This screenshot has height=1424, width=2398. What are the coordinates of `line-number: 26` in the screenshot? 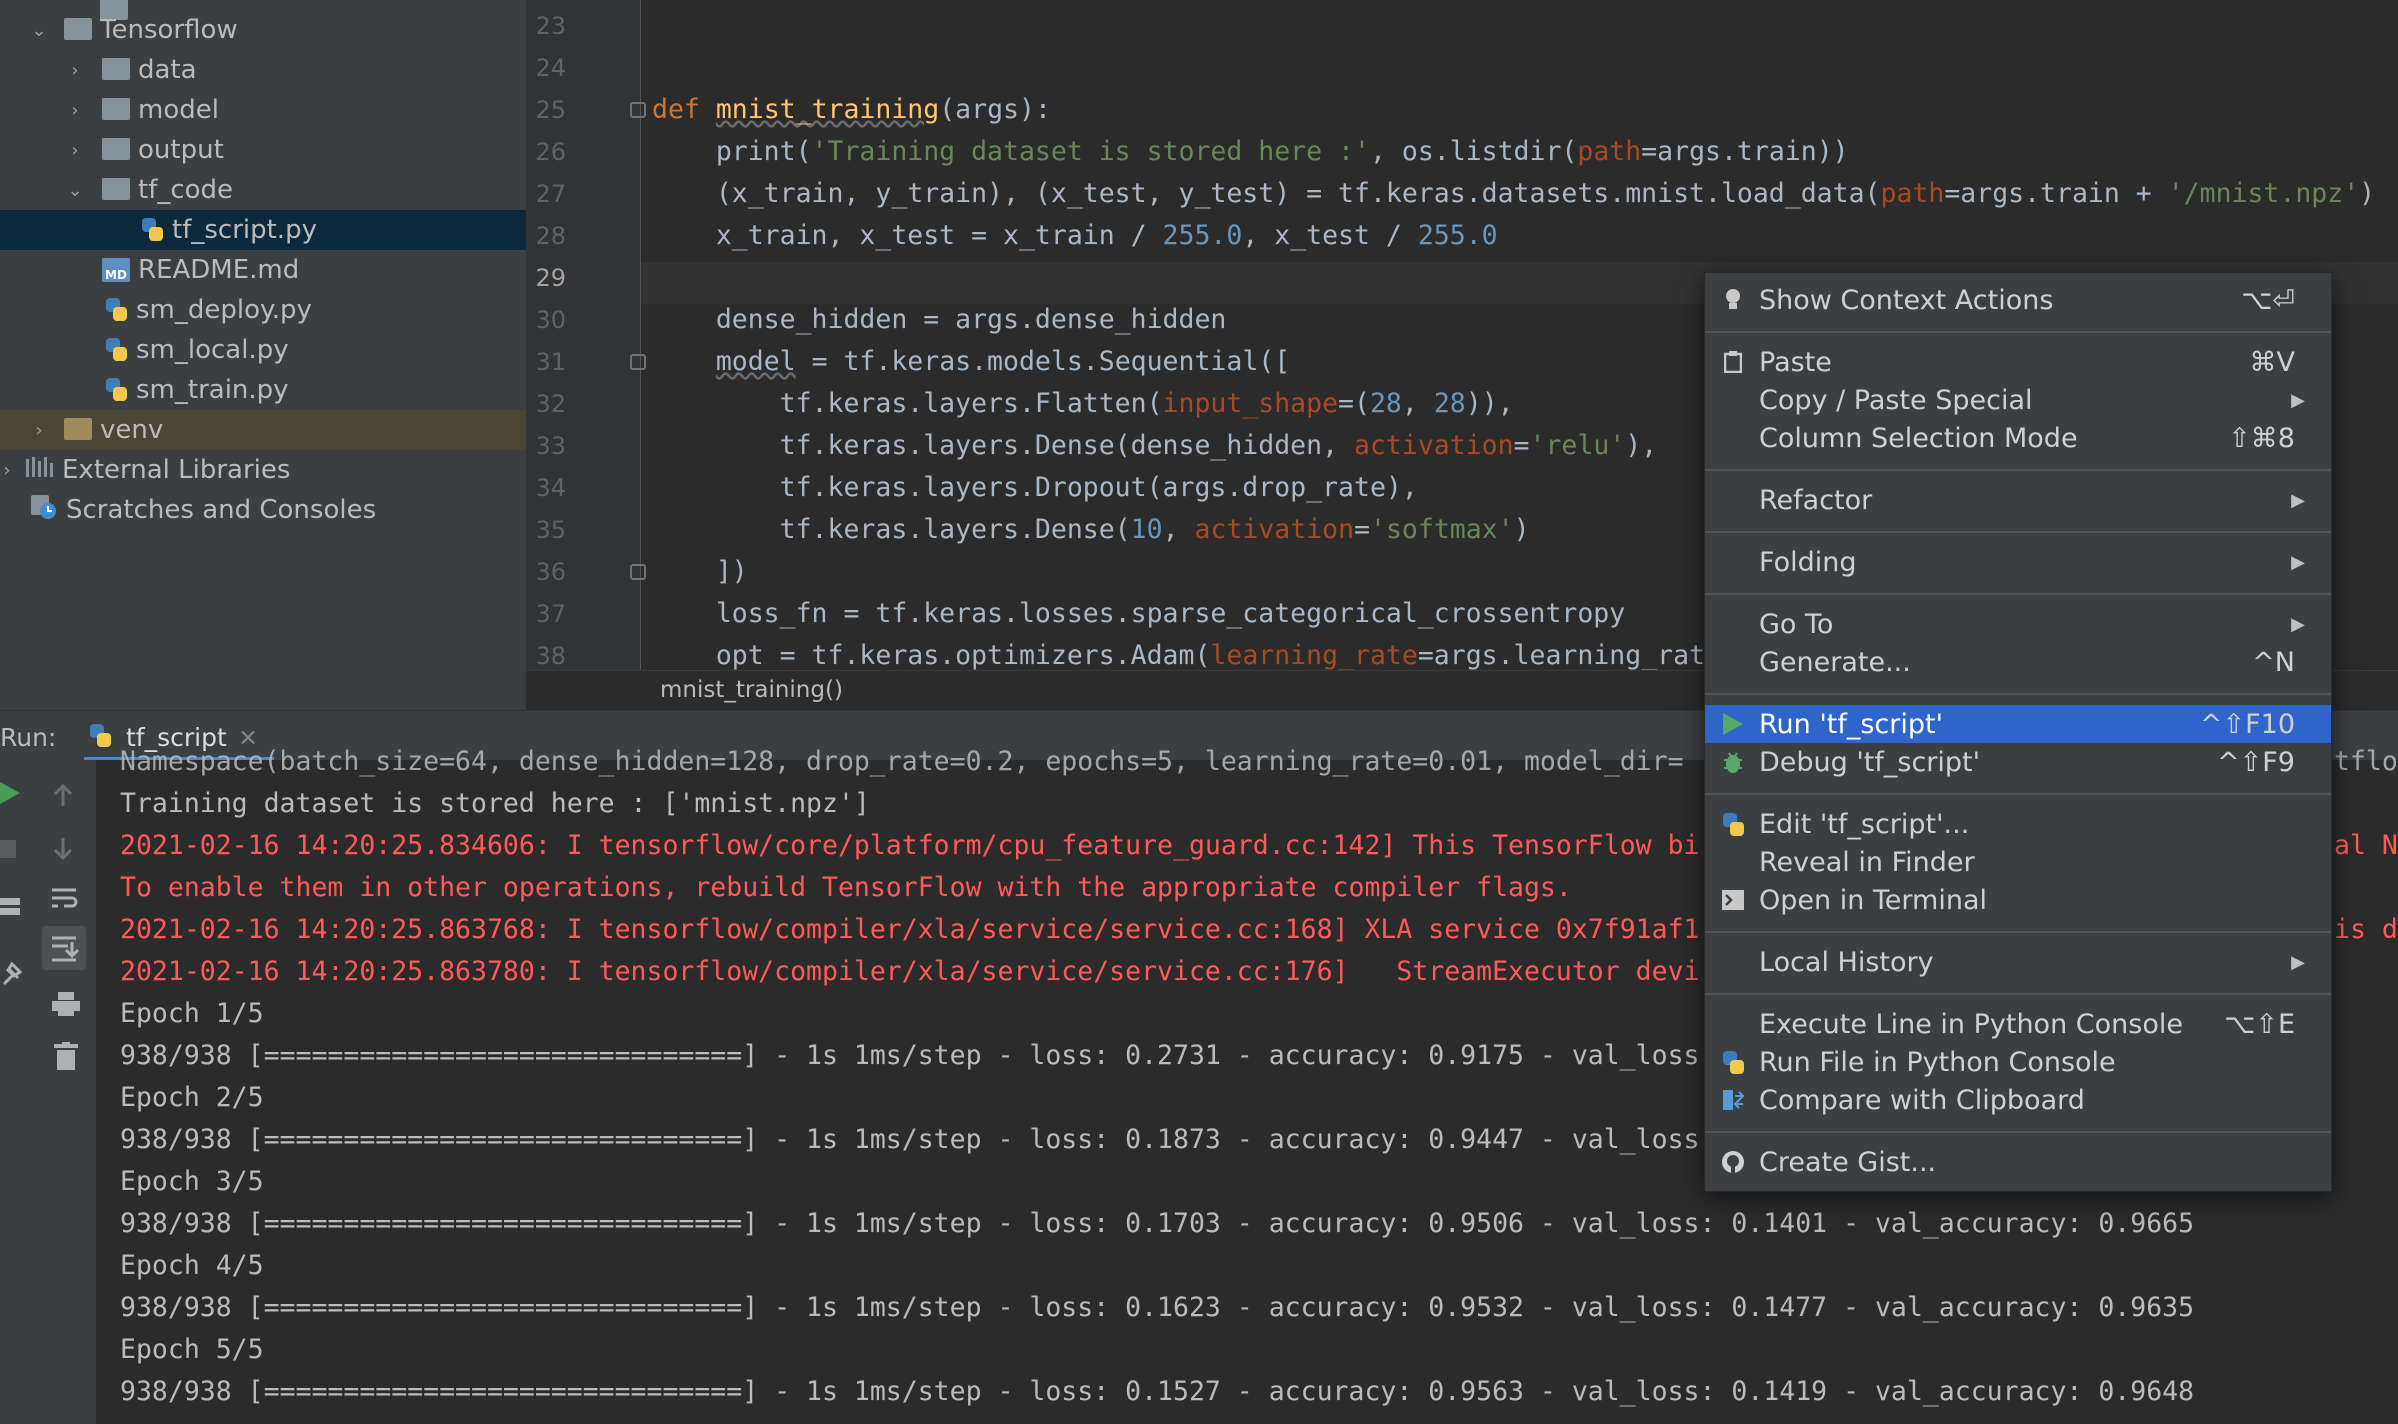 It's located at (550, 152).